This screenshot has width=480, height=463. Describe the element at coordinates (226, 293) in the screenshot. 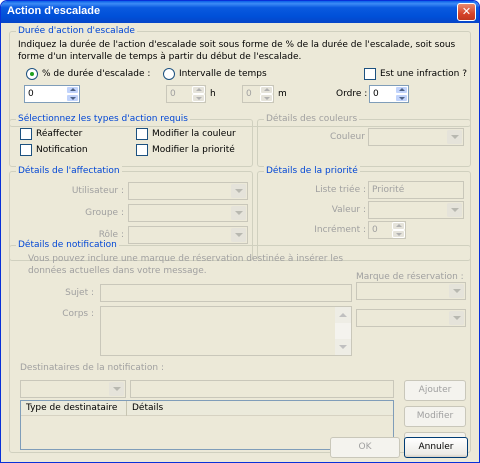

I see `subject-input` at that location.